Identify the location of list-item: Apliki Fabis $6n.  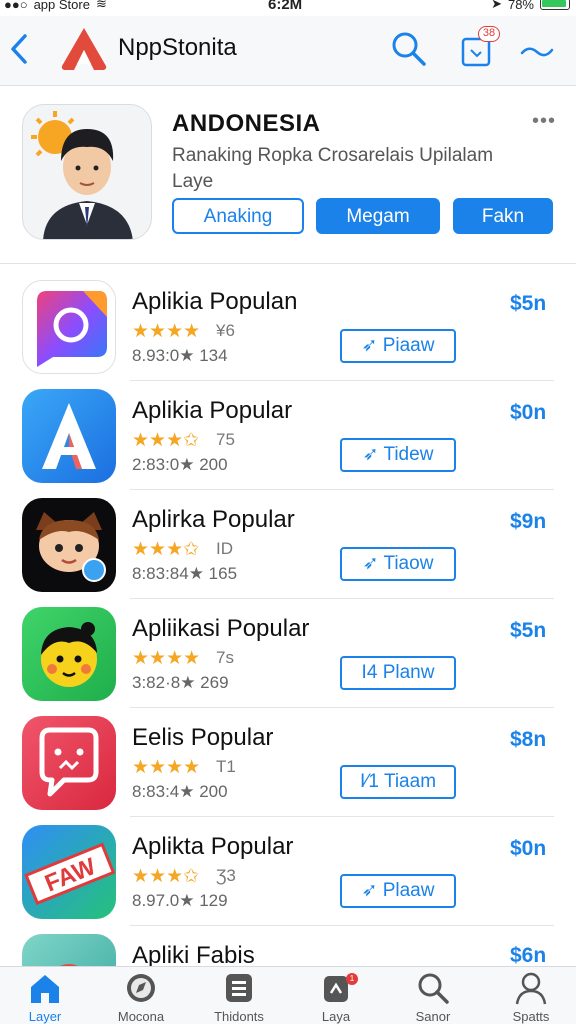
(288, 946).